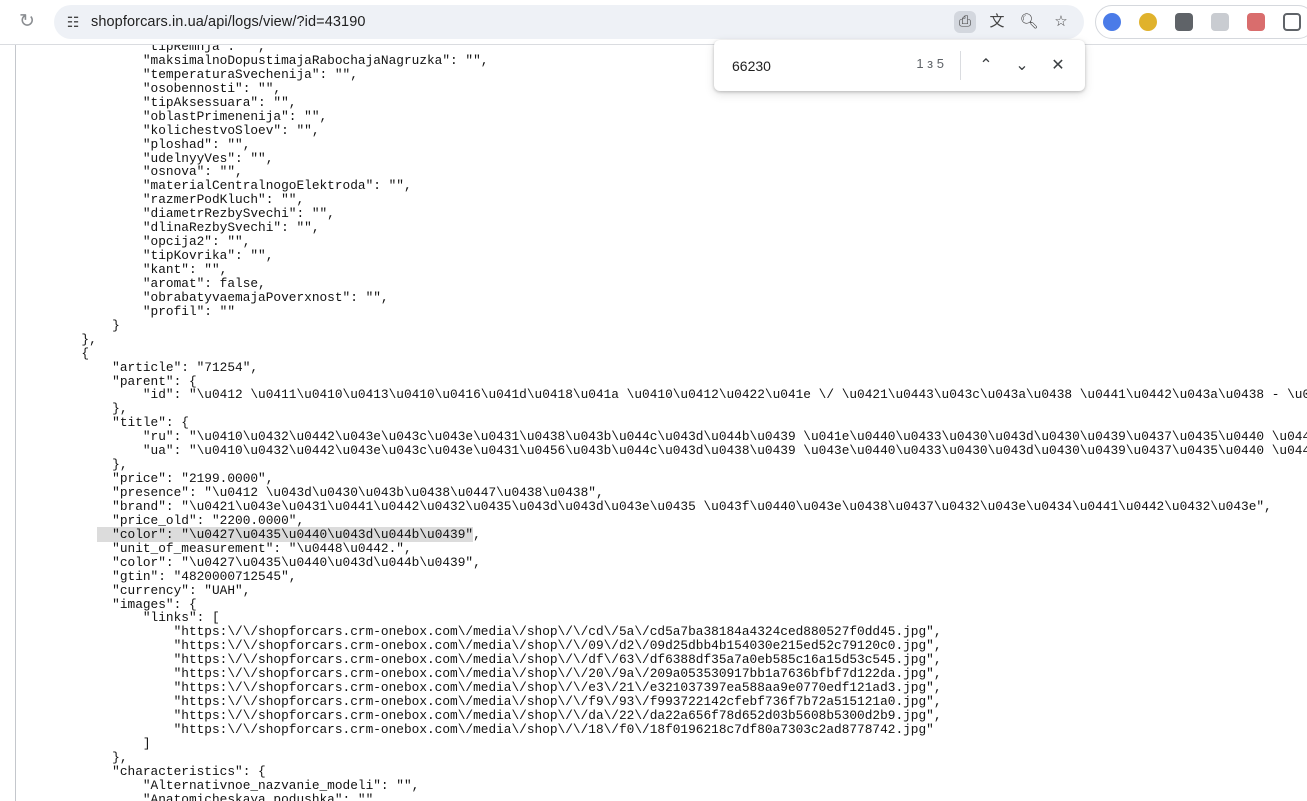 The height and width of the screenshot is (801, 1307). What do you see at coordinates (128, 311) in the screenshot?
I see `code-line: "profil": ""` at bounding box center [128, 311].